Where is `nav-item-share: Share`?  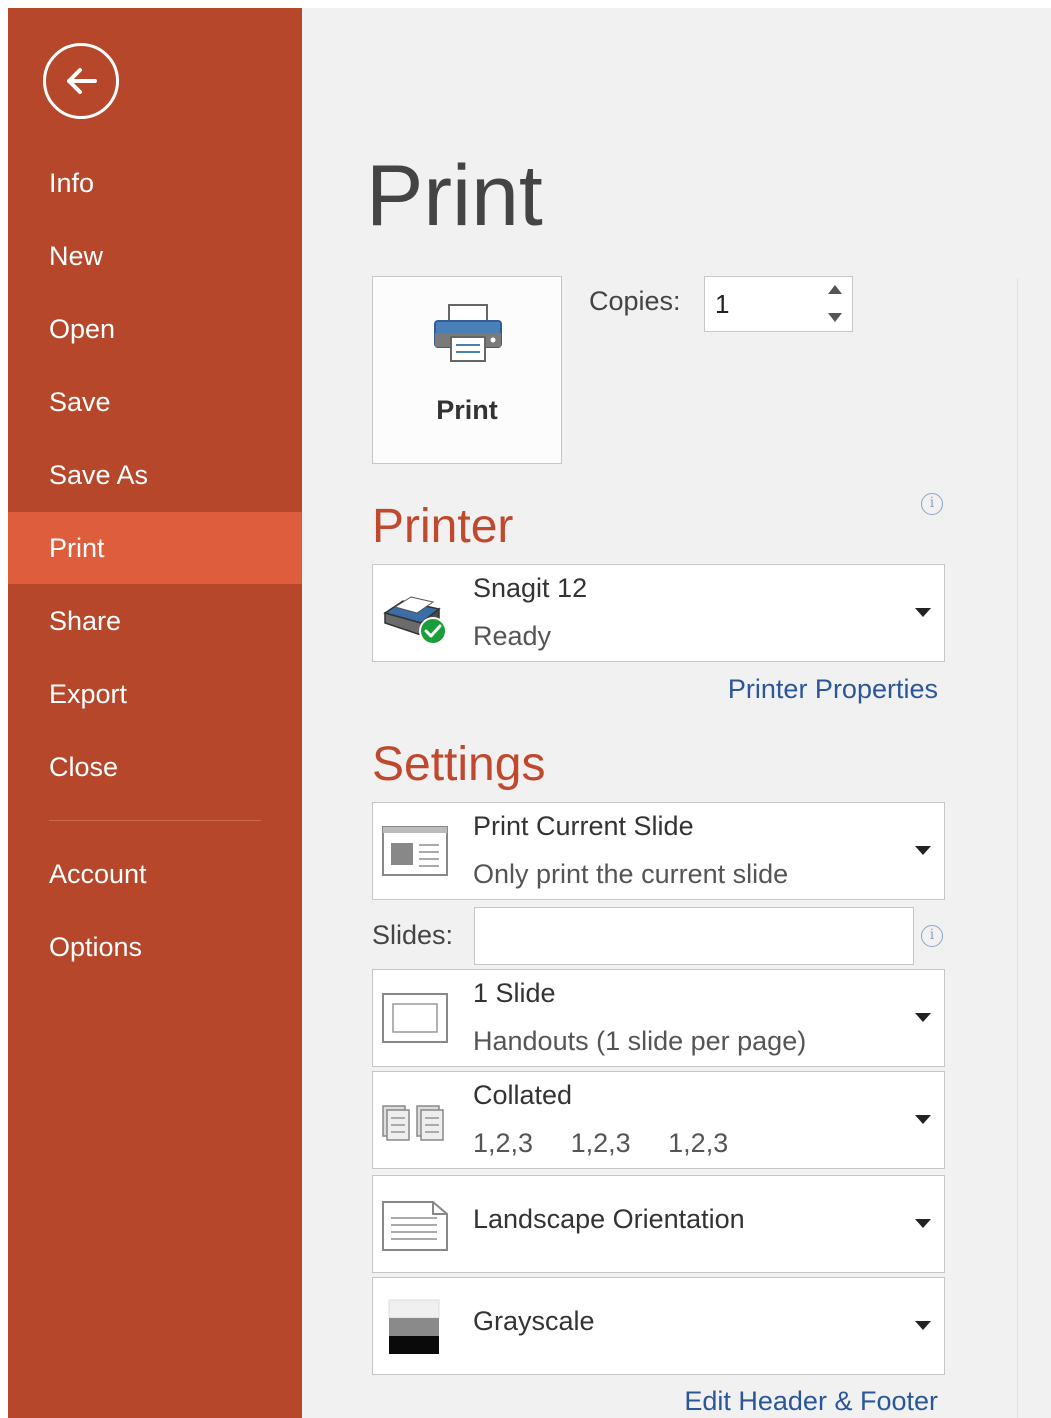
nav-item-share: Share is located at coordinates (155, 621).